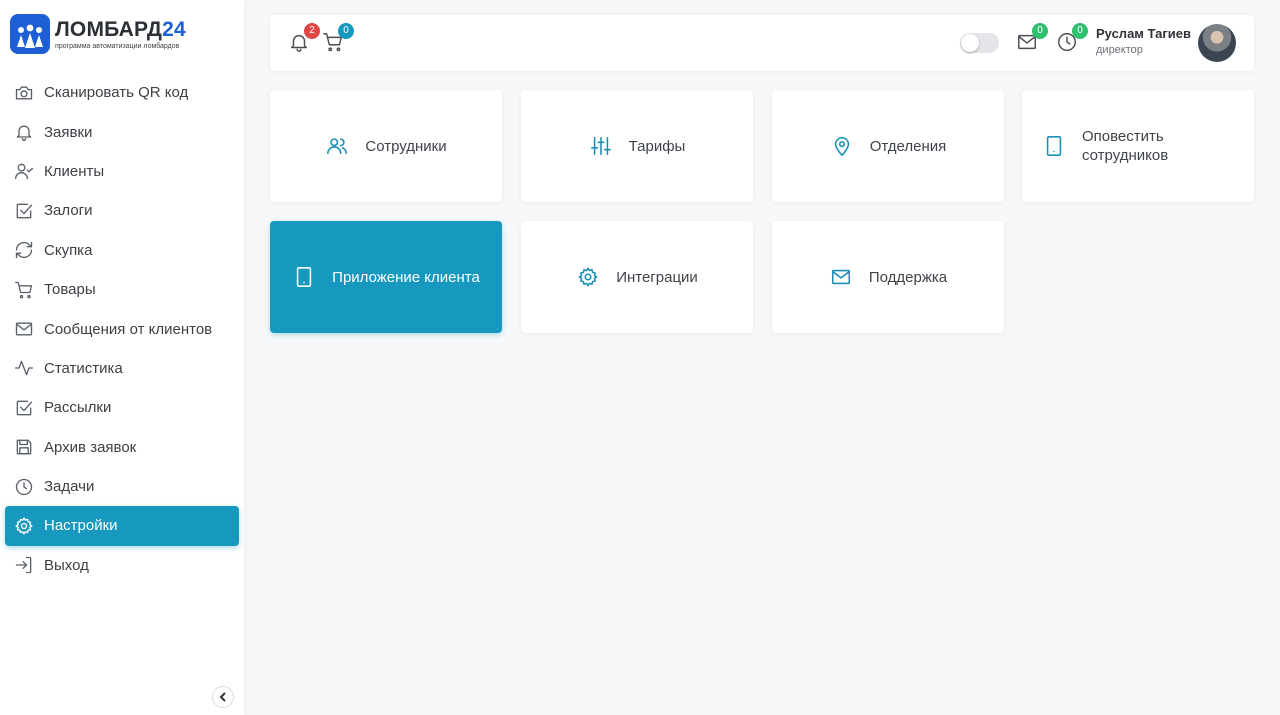 This screenshot has height=715, width=1280. I want to click on sidebar-item-label: Клиенты, so click(74, 171).